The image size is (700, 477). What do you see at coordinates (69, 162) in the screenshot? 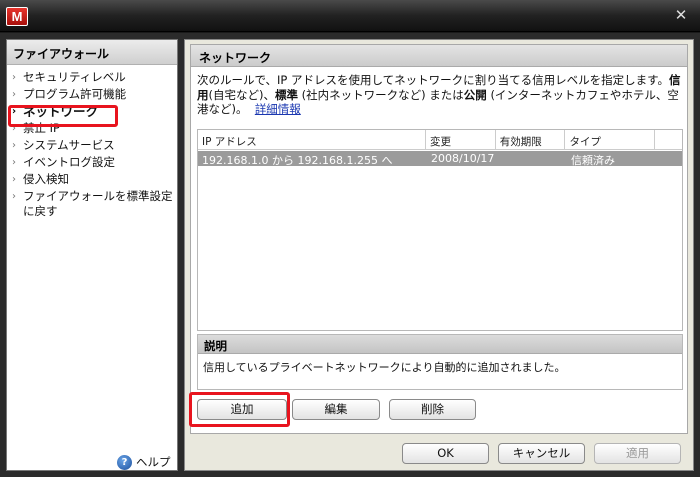
I see `sidebar-item-label: イベントログ設定` at bounding box center [69, 162].